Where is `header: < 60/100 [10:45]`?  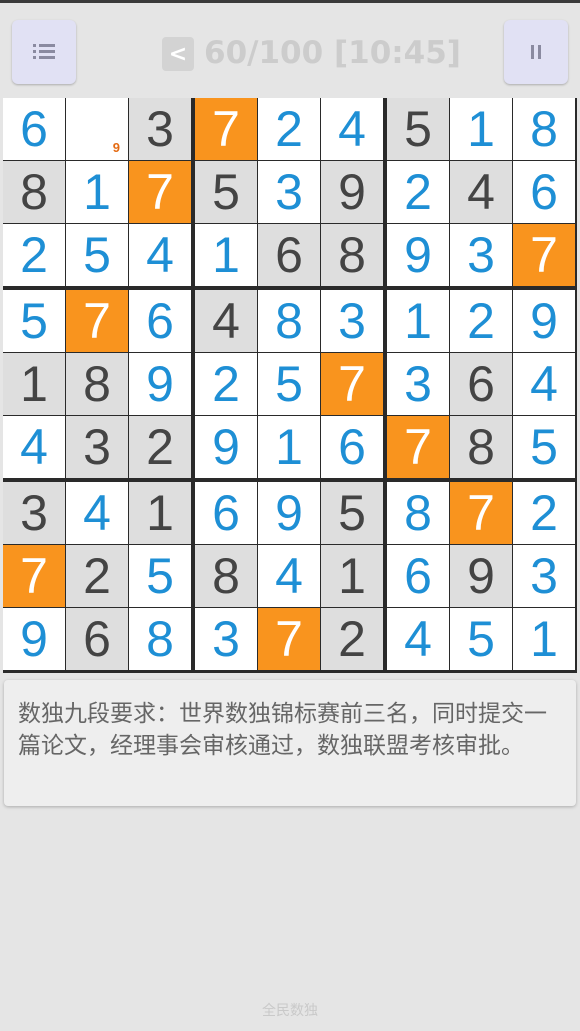
header: < 60/100 [10:45] is located at coordinates (290, 50).